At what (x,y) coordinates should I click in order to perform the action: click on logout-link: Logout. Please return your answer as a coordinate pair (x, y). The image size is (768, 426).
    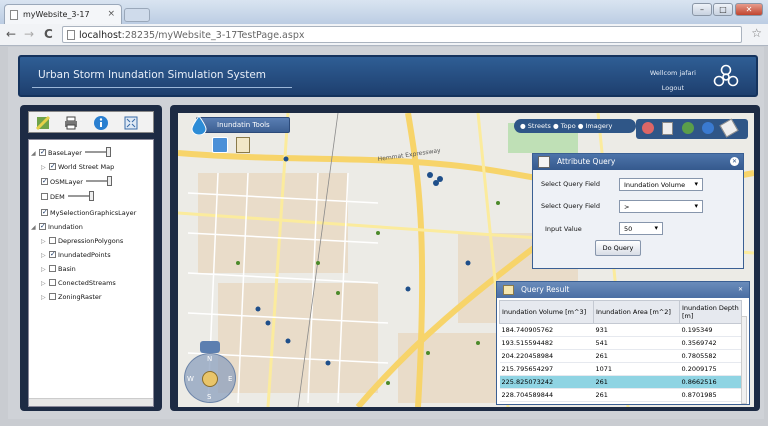
    Looking at the image, I should click on (673, 88).